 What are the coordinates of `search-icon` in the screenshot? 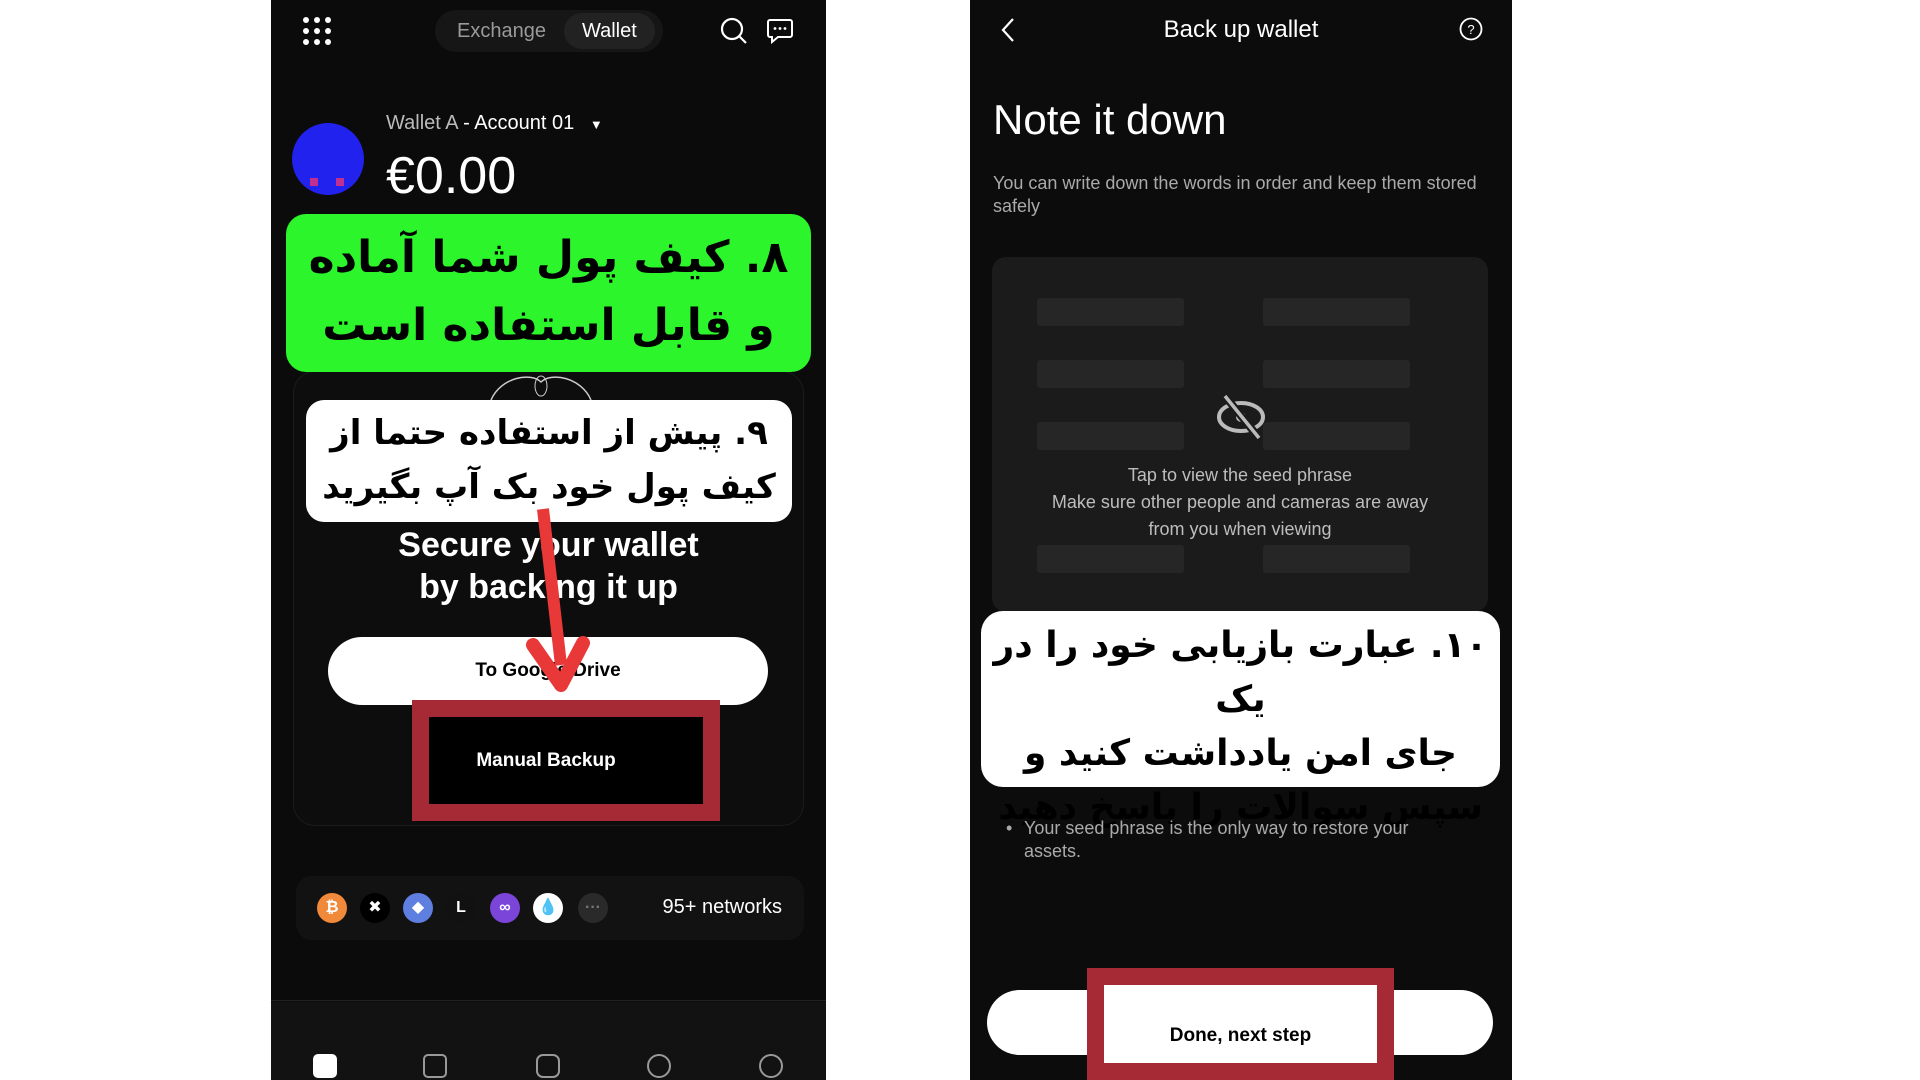 It's located at (734, 31).